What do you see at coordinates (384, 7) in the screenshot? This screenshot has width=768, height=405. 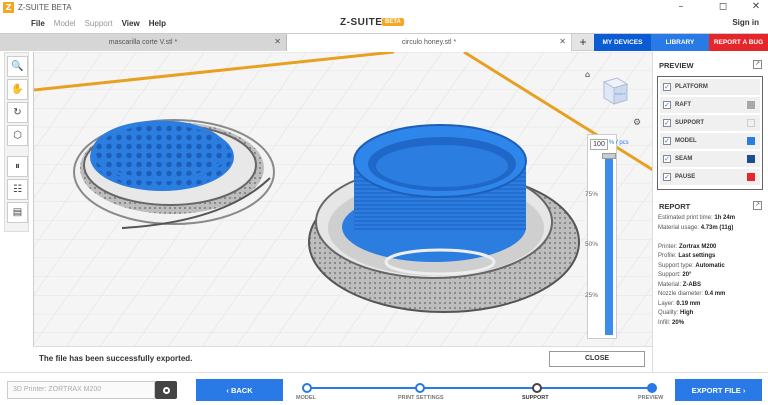 I see `title-bar: Z Z-SUITE BETA – ◻ ✕` at bounding box center [384, 7].